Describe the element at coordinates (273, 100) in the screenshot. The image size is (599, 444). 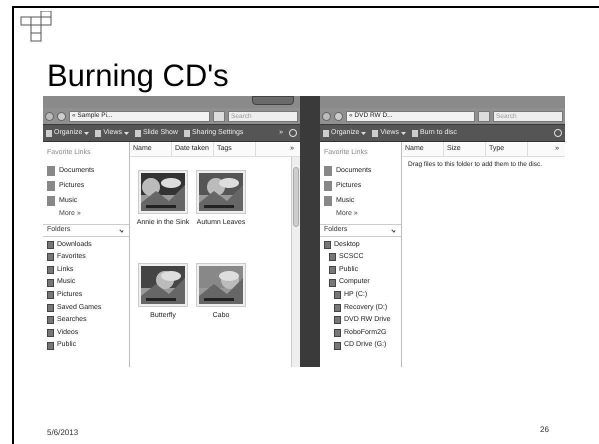
I see `window-controls-icon` at that location.